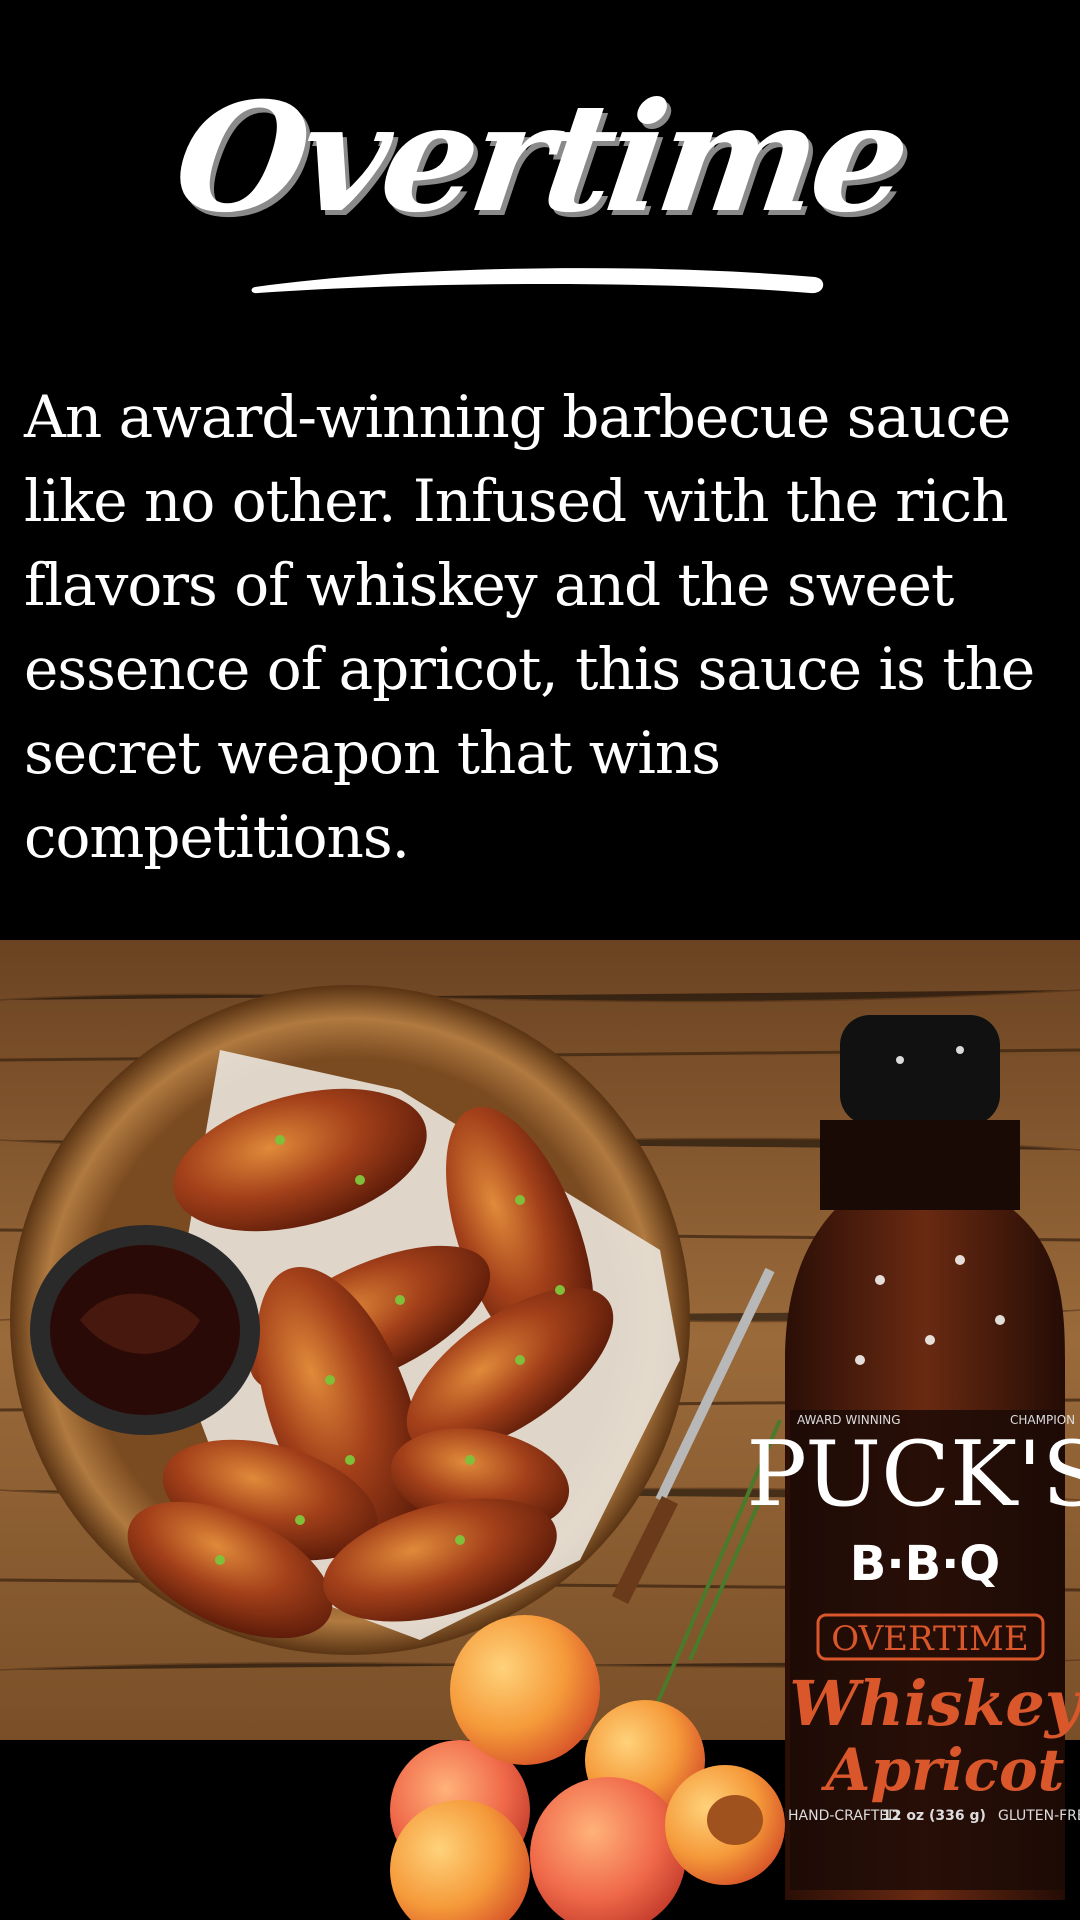  Describe the element at coordinates (934, 1703) in the screenshot. I see `label-flavor-1: Whiskey` at that location.